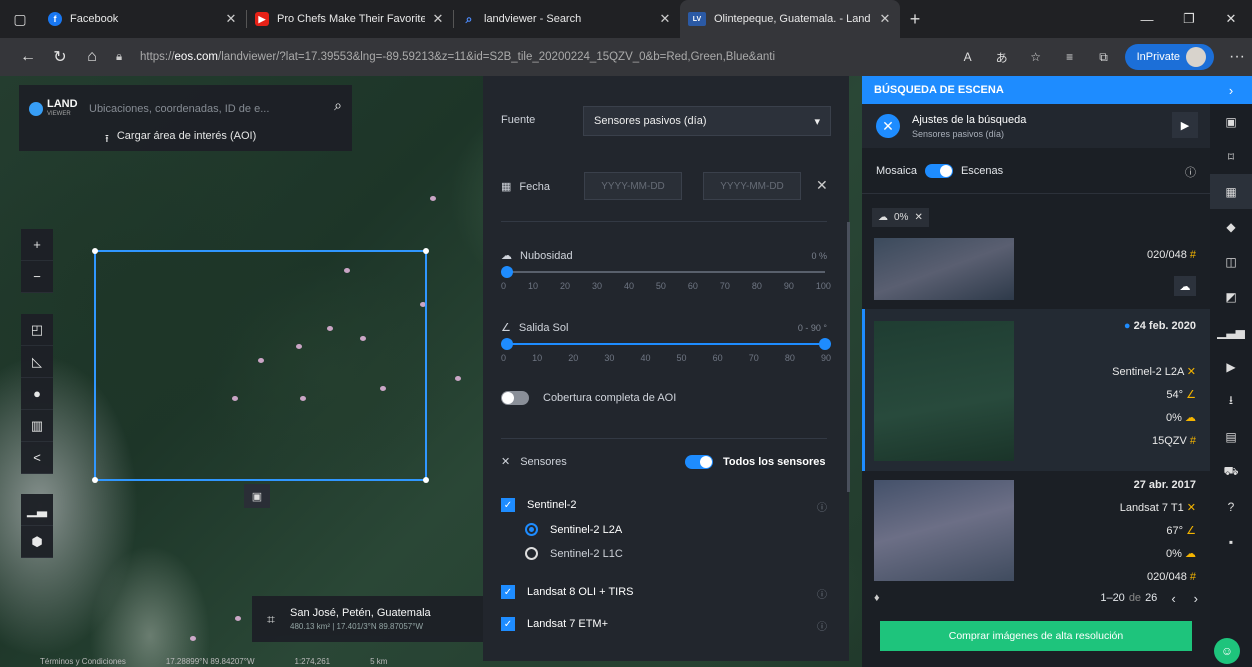 The height and width of the screenshot is (667, 1252). What do you see at coordinates (1196, 598) in the screenshot?
I see `next-page-icon: ›` at bounding box center [1196, 598].